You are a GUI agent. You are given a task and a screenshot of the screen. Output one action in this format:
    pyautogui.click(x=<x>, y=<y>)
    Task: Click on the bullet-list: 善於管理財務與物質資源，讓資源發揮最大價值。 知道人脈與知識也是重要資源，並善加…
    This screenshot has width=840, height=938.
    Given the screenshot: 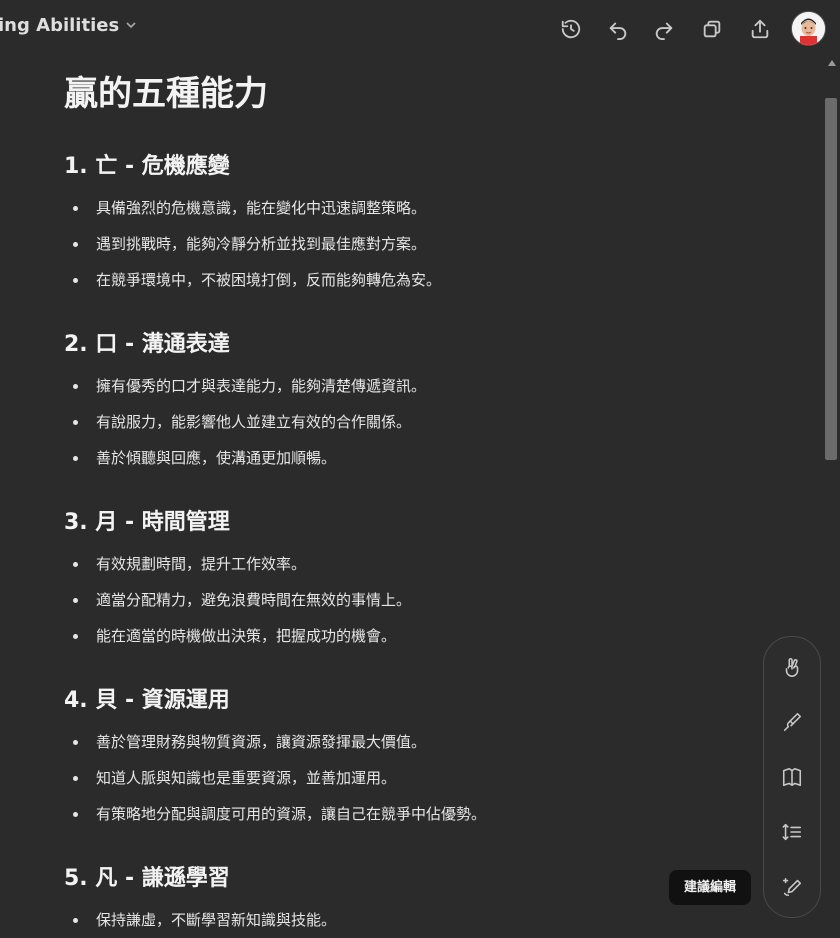 What is the action you would take?
    pyautogui.click(x=275, y=778)
    